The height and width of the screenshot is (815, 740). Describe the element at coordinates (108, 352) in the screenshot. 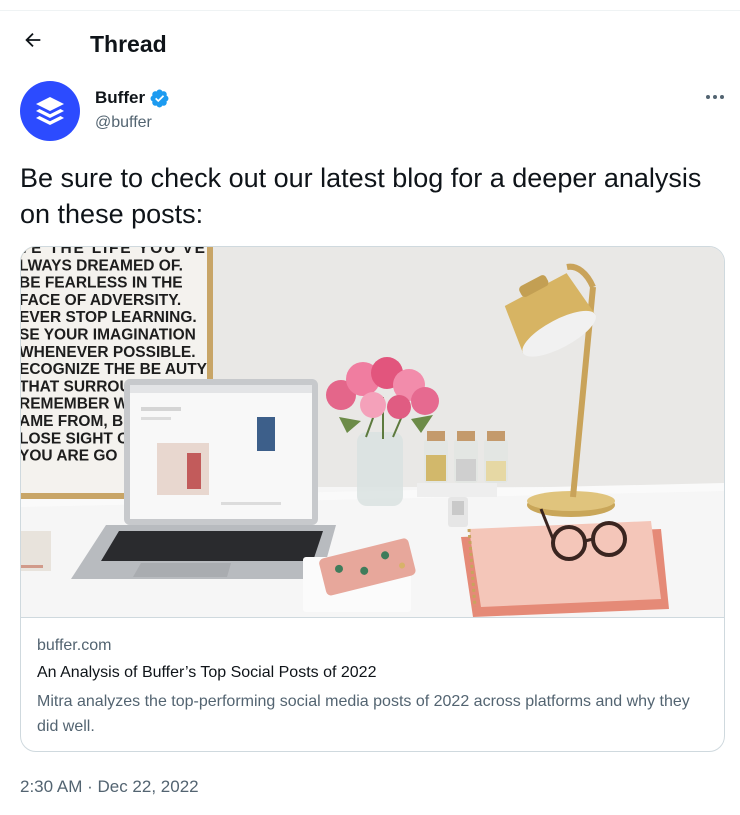

I see `poster-line: WHENEVER POSSIBLE.` at that location.